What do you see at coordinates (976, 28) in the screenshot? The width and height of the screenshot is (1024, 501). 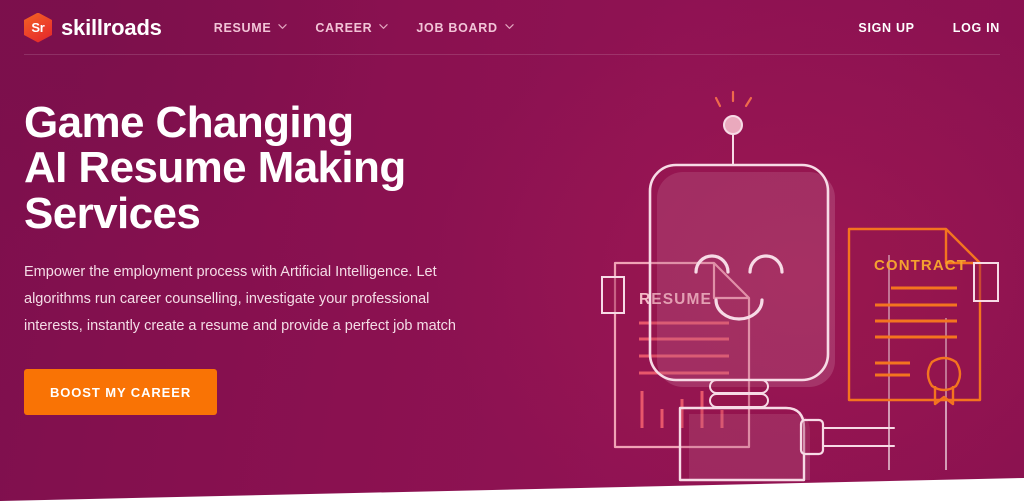 I see `log-in-link: LOG IN` at bounding box center [976, 28].